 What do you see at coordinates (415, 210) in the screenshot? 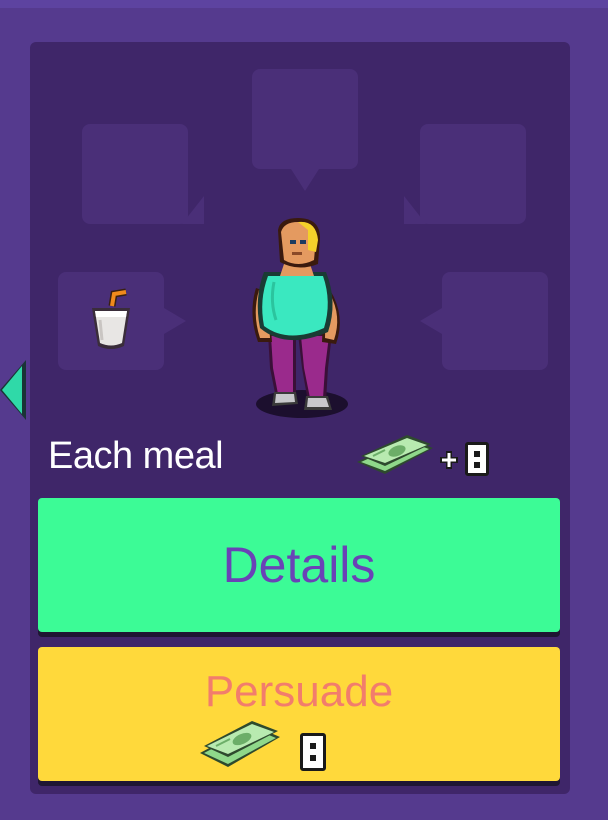
I see `bubble-tail-upper-right` at bounding box center [415, 210].